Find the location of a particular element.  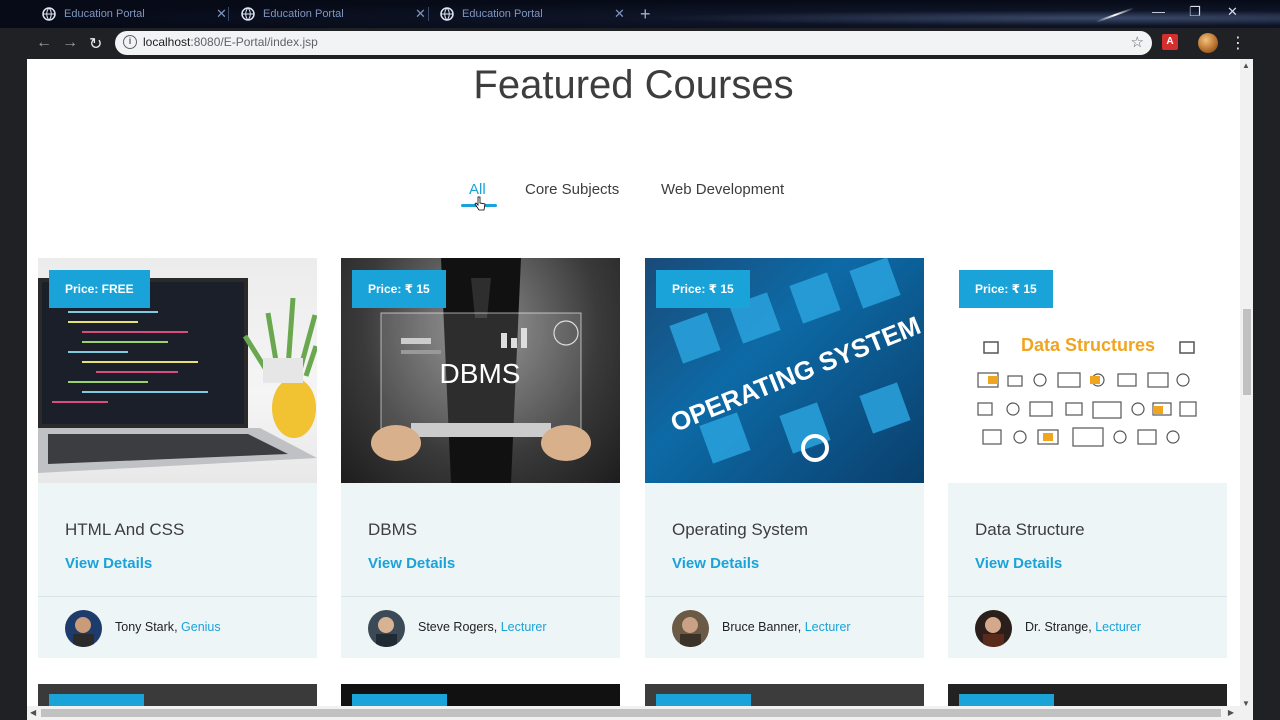

horizontal-scroll-thumb is located at coordinates (631, 713).